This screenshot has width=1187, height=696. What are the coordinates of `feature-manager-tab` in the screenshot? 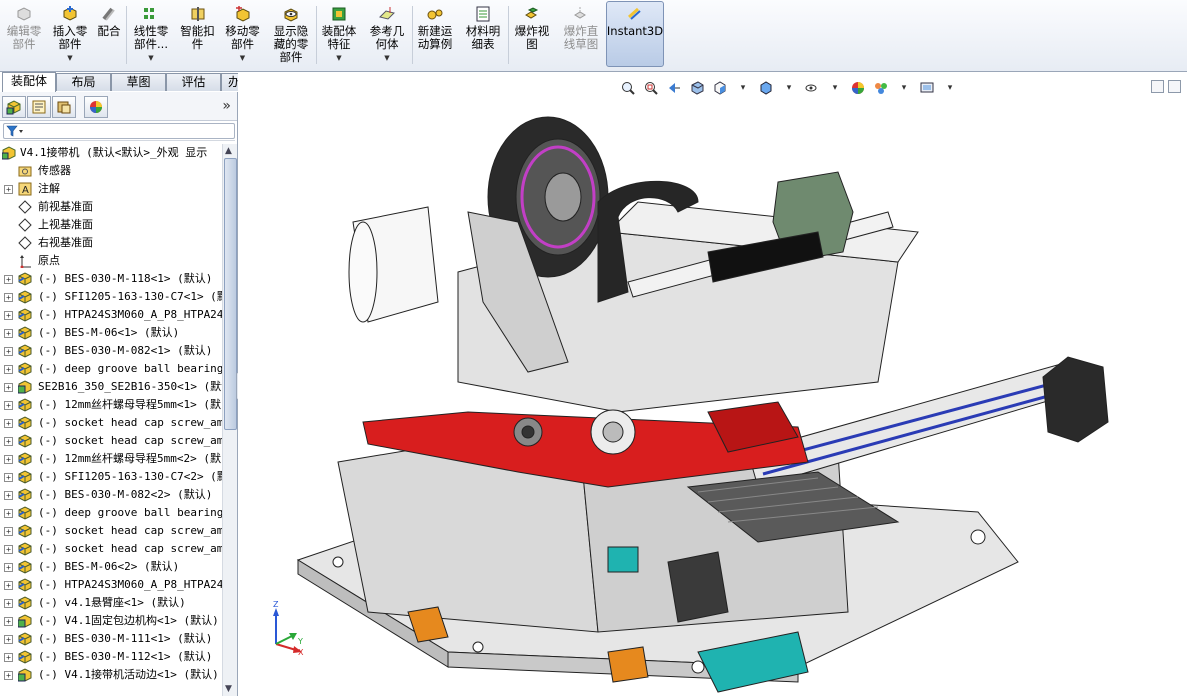 It's located at (14, 107).